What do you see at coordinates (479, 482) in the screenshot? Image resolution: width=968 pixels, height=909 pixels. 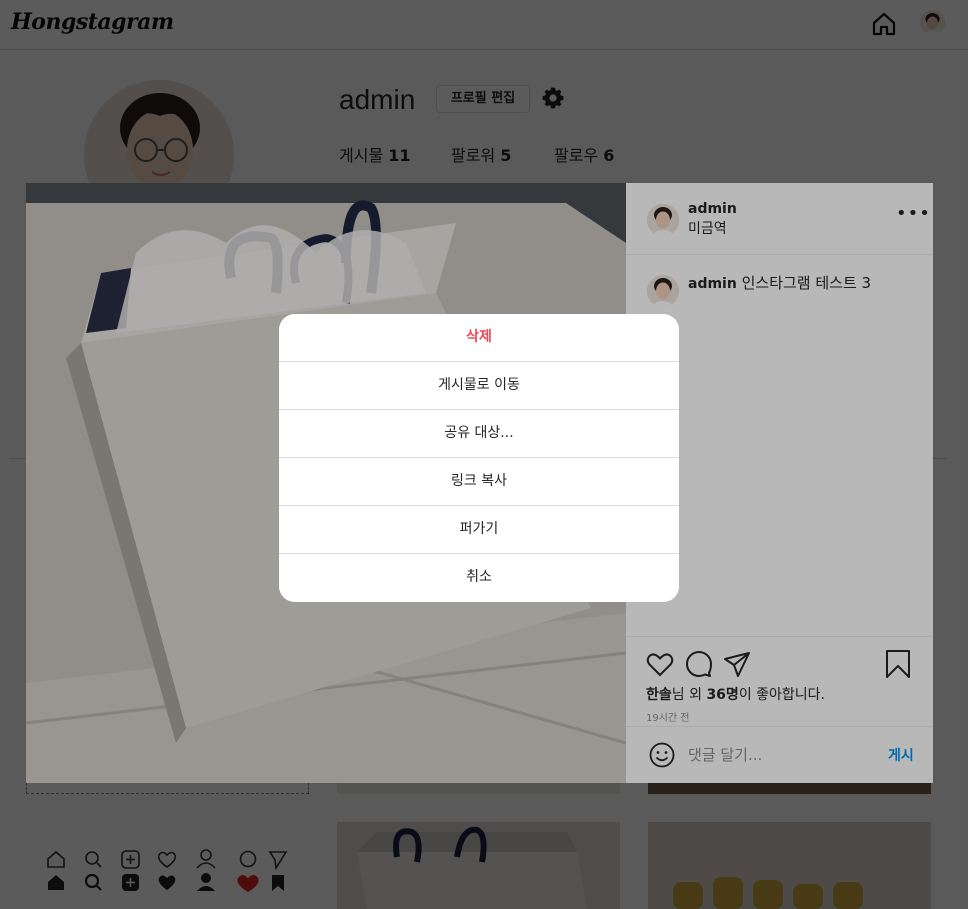 I see `copy-link-button: 링크 복사` at bounding box center [479, 482].